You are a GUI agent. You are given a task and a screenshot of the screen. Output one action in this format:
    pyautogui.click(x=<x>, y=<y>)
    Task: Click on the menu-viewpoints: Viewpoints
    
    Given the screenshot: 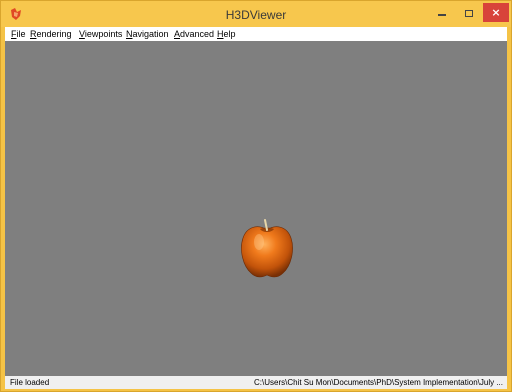 What is the action you would take?
    pyautogui.click(x=100, y=34)
    